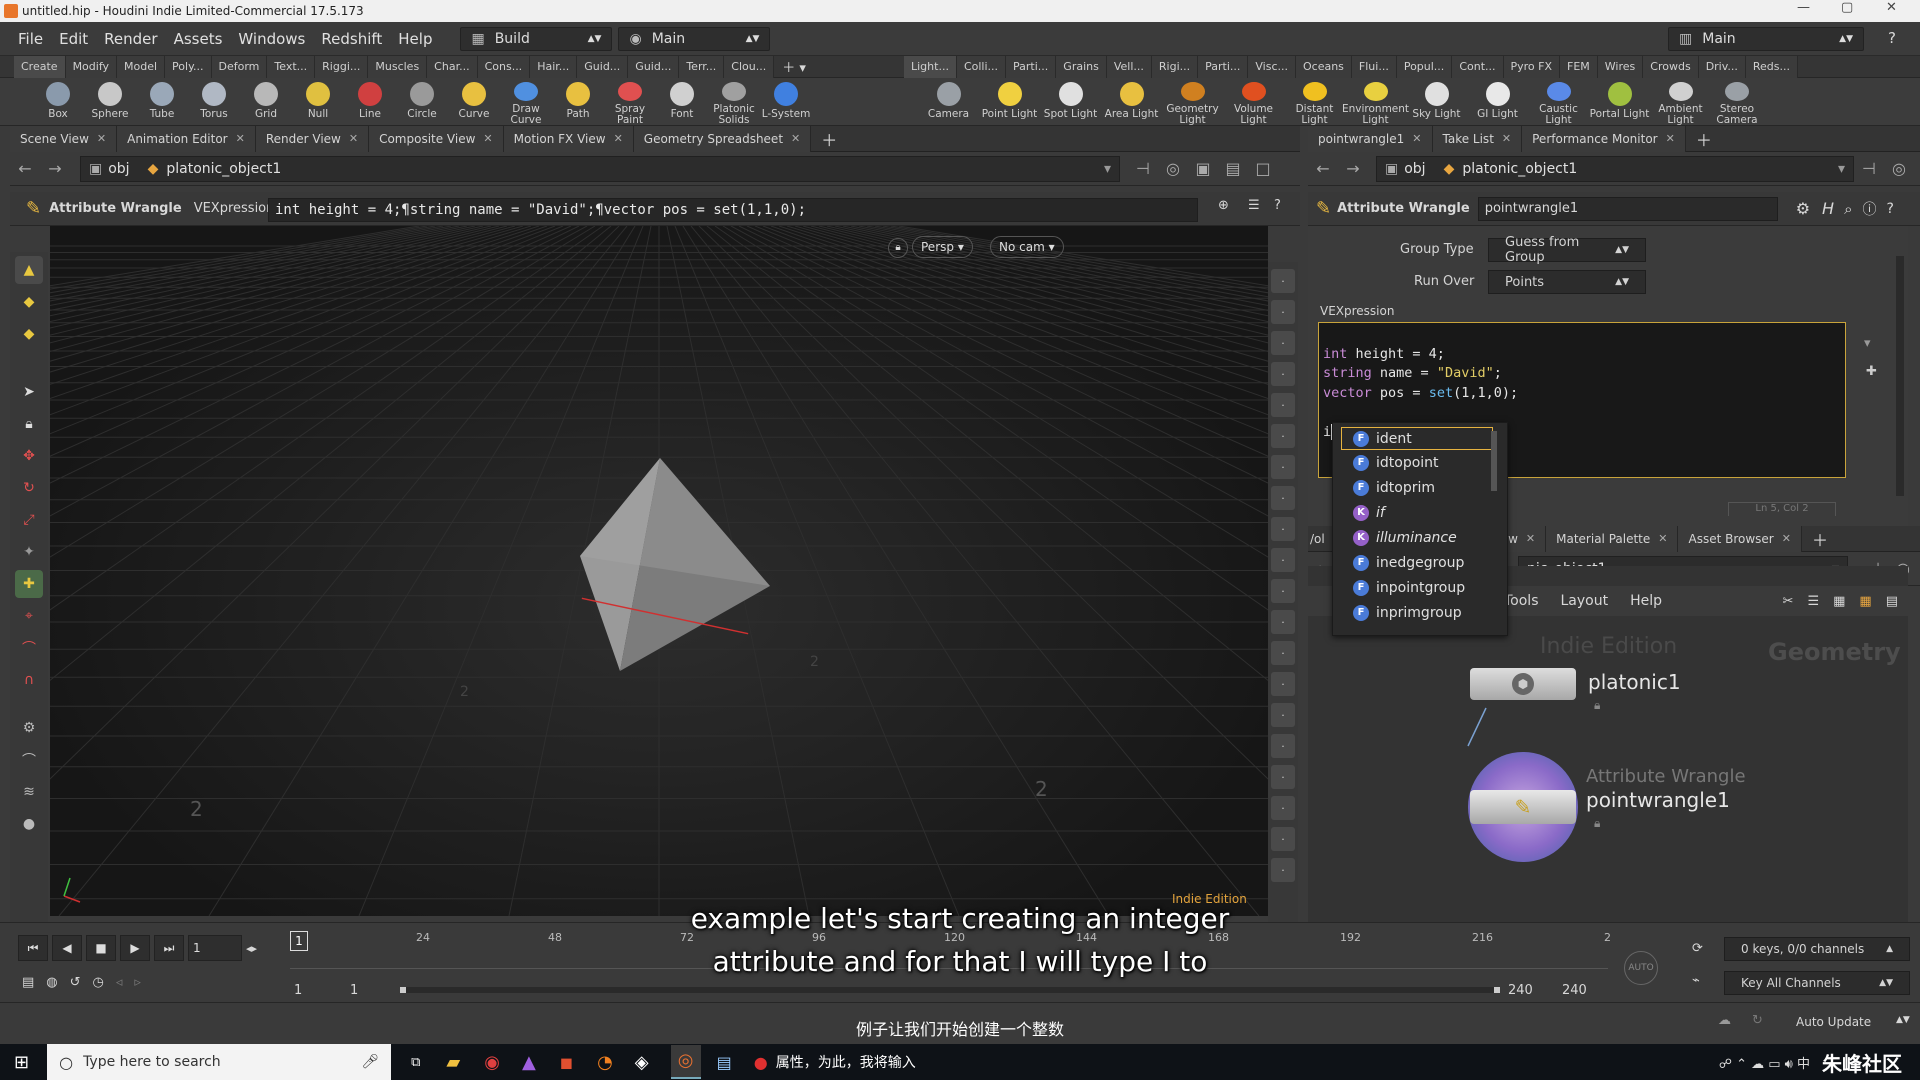 This screenshot has height=1080, width=1920. I want to click on shelf-tool-gi-light: GI Light, so click(1497, 102).